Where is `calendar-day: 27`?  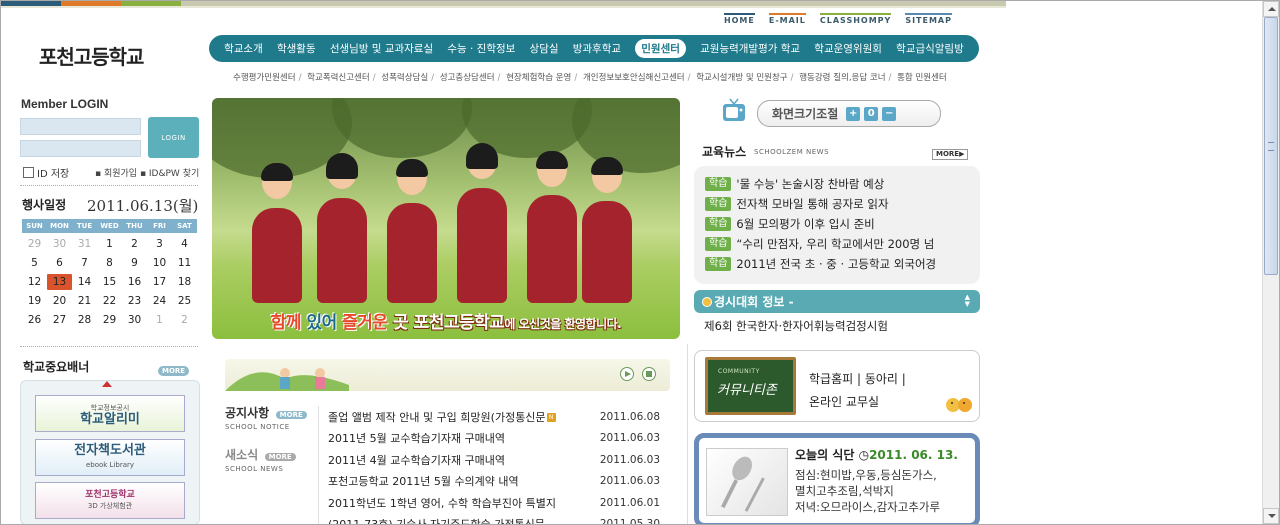
calendar-day: 27 is located at coordinates (59, 320).